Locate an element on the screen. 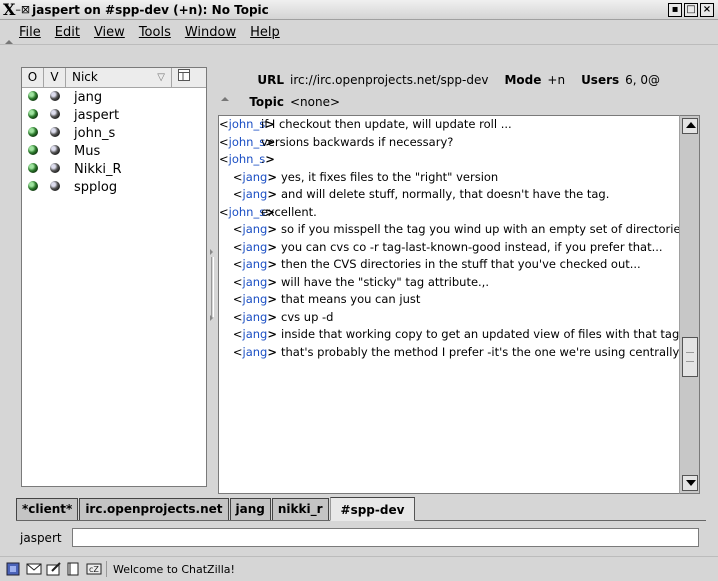 This screenshot has width=718, height=581. scroll-down-button is located at coordinates (690, 483).